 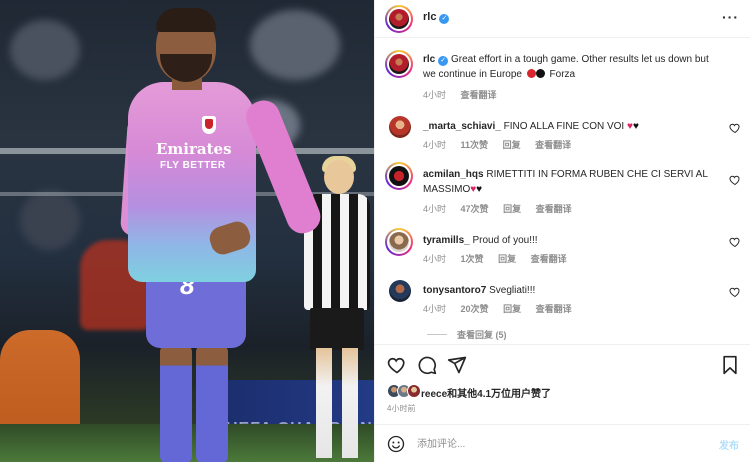 I want to click on caption-time: 4小时, so click(x=435, y=95).